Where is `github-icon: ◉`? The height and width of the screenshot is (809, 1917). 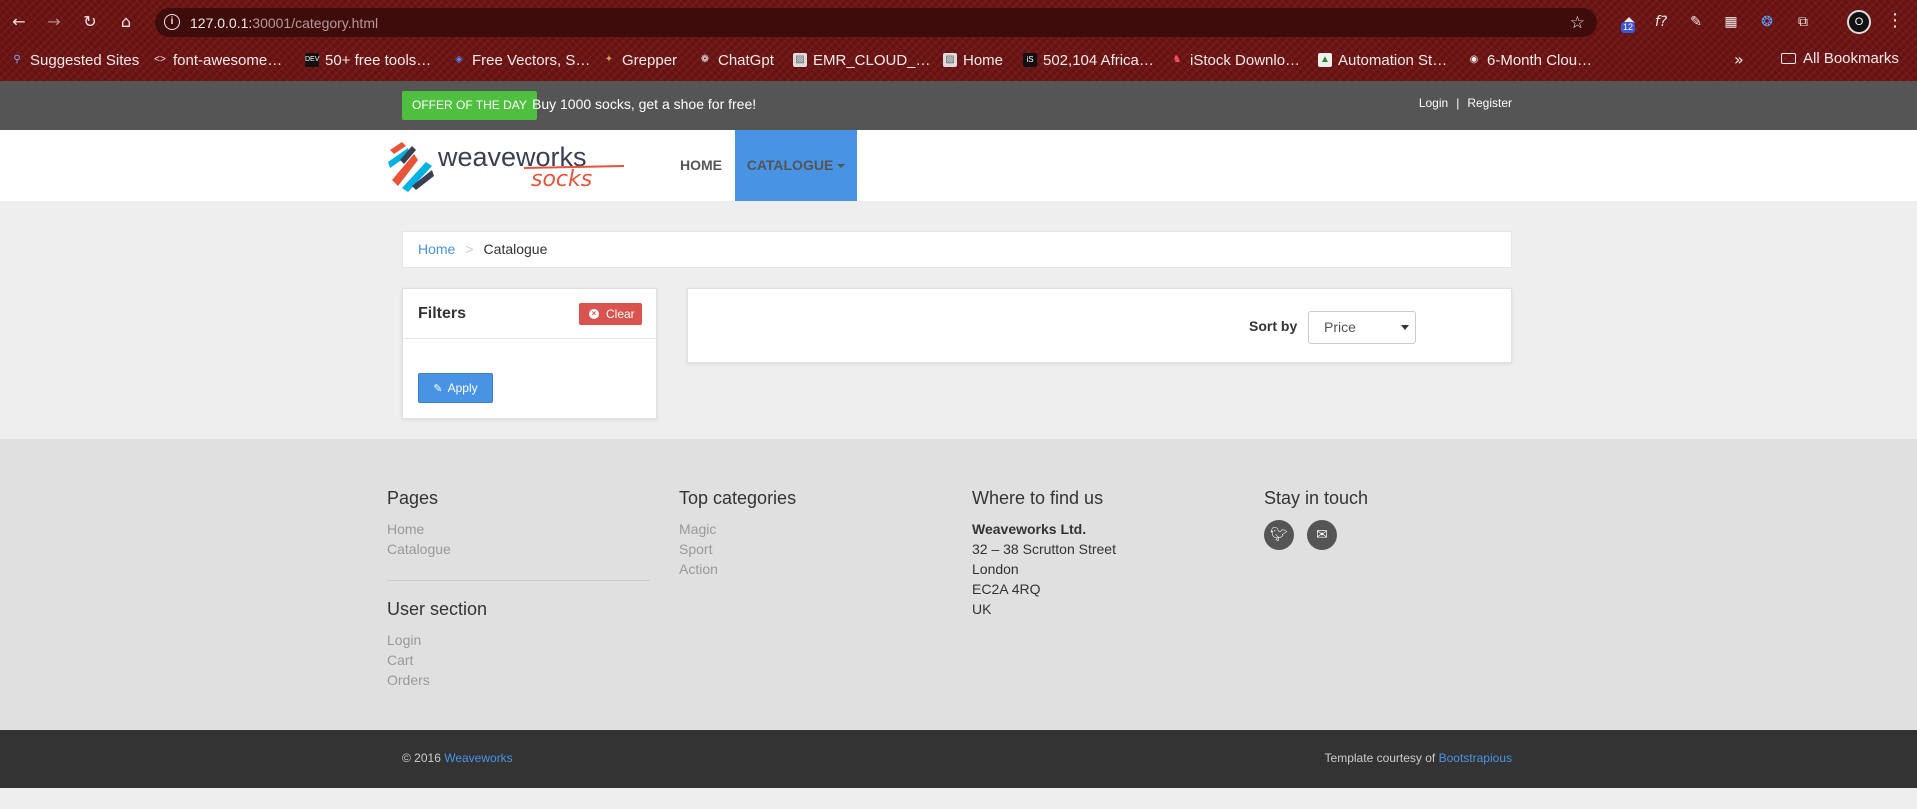 github-icon: ◉ is located at coordinates (1474, 59).